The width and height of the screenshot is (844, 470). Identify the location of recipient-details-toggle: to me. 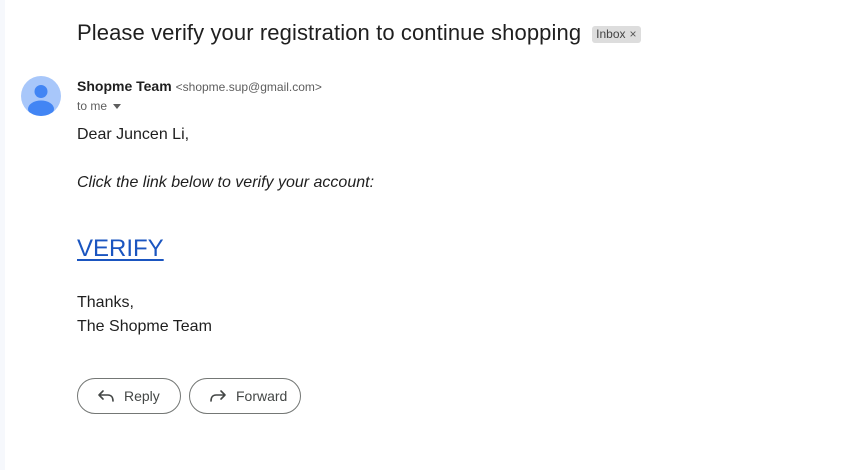
(99, 106).